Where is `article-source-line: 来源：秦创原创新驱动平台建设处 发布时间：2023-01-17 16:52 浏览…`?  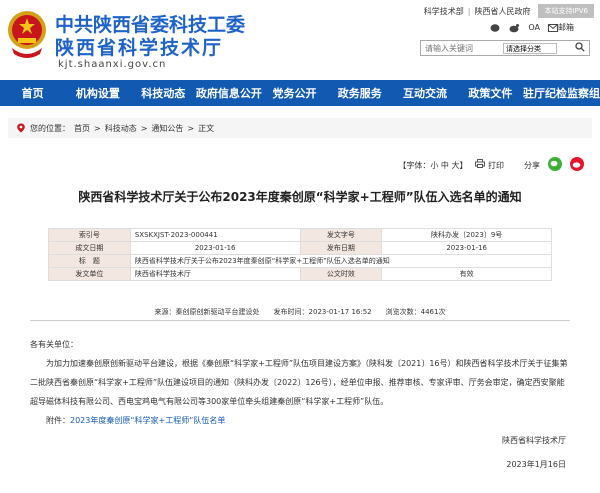 article-source-line: 来源：秦创原创新驱动平台建设处 发布时间：2023-01-17 16:52 浏览… is located at coordinates (300, 312).